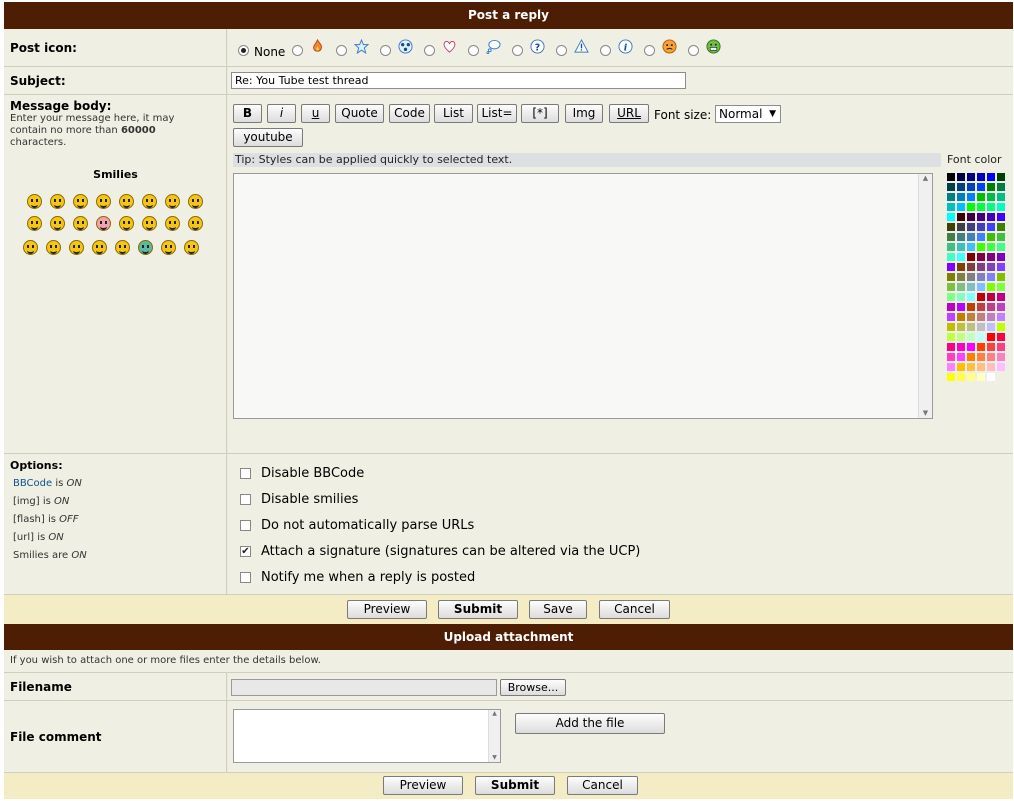 The height and width of the screenshot is (801, 1014). I want to click on post-icon-grin-radio, so click(693, 50).